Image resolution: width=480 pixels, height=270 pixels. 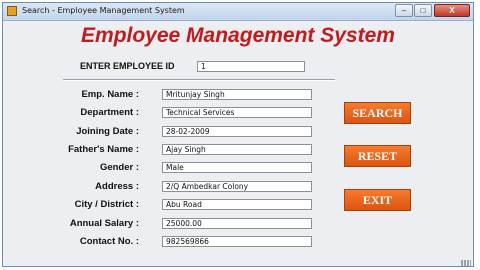 What do you see at coordinates (251, 66) in the screenshot?
I see `employee-id-input: 1` at bounding box center [251, 66].